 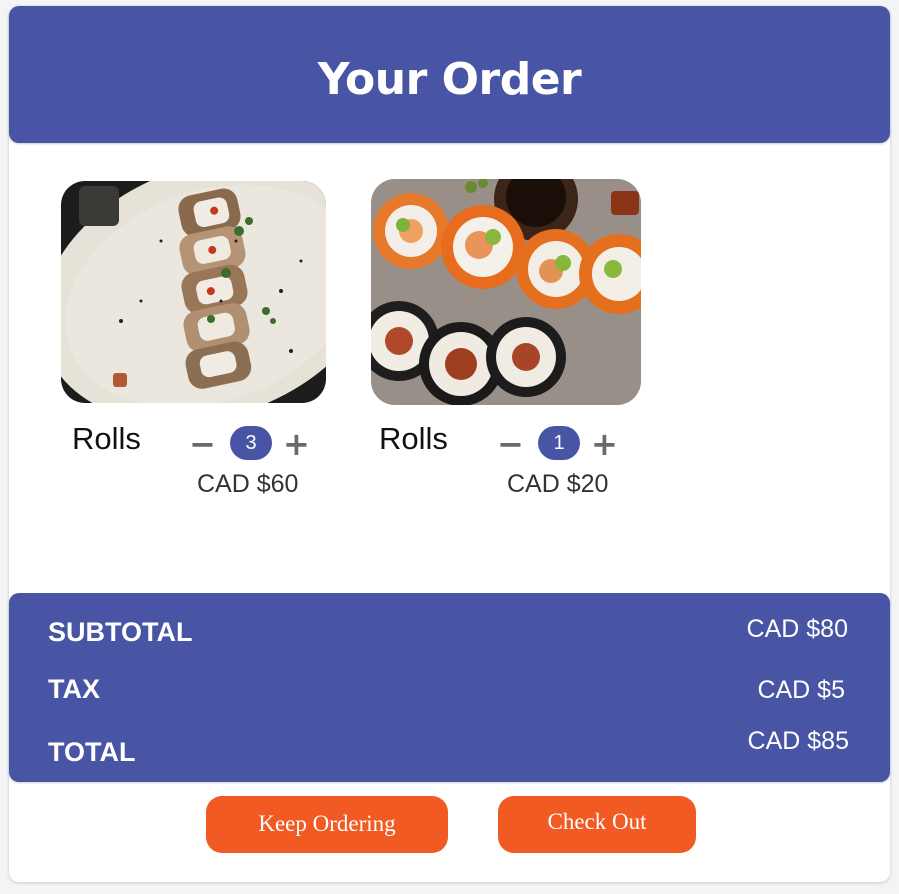 I want to click on item-price: CAD $20, so click(x=558, y=484).